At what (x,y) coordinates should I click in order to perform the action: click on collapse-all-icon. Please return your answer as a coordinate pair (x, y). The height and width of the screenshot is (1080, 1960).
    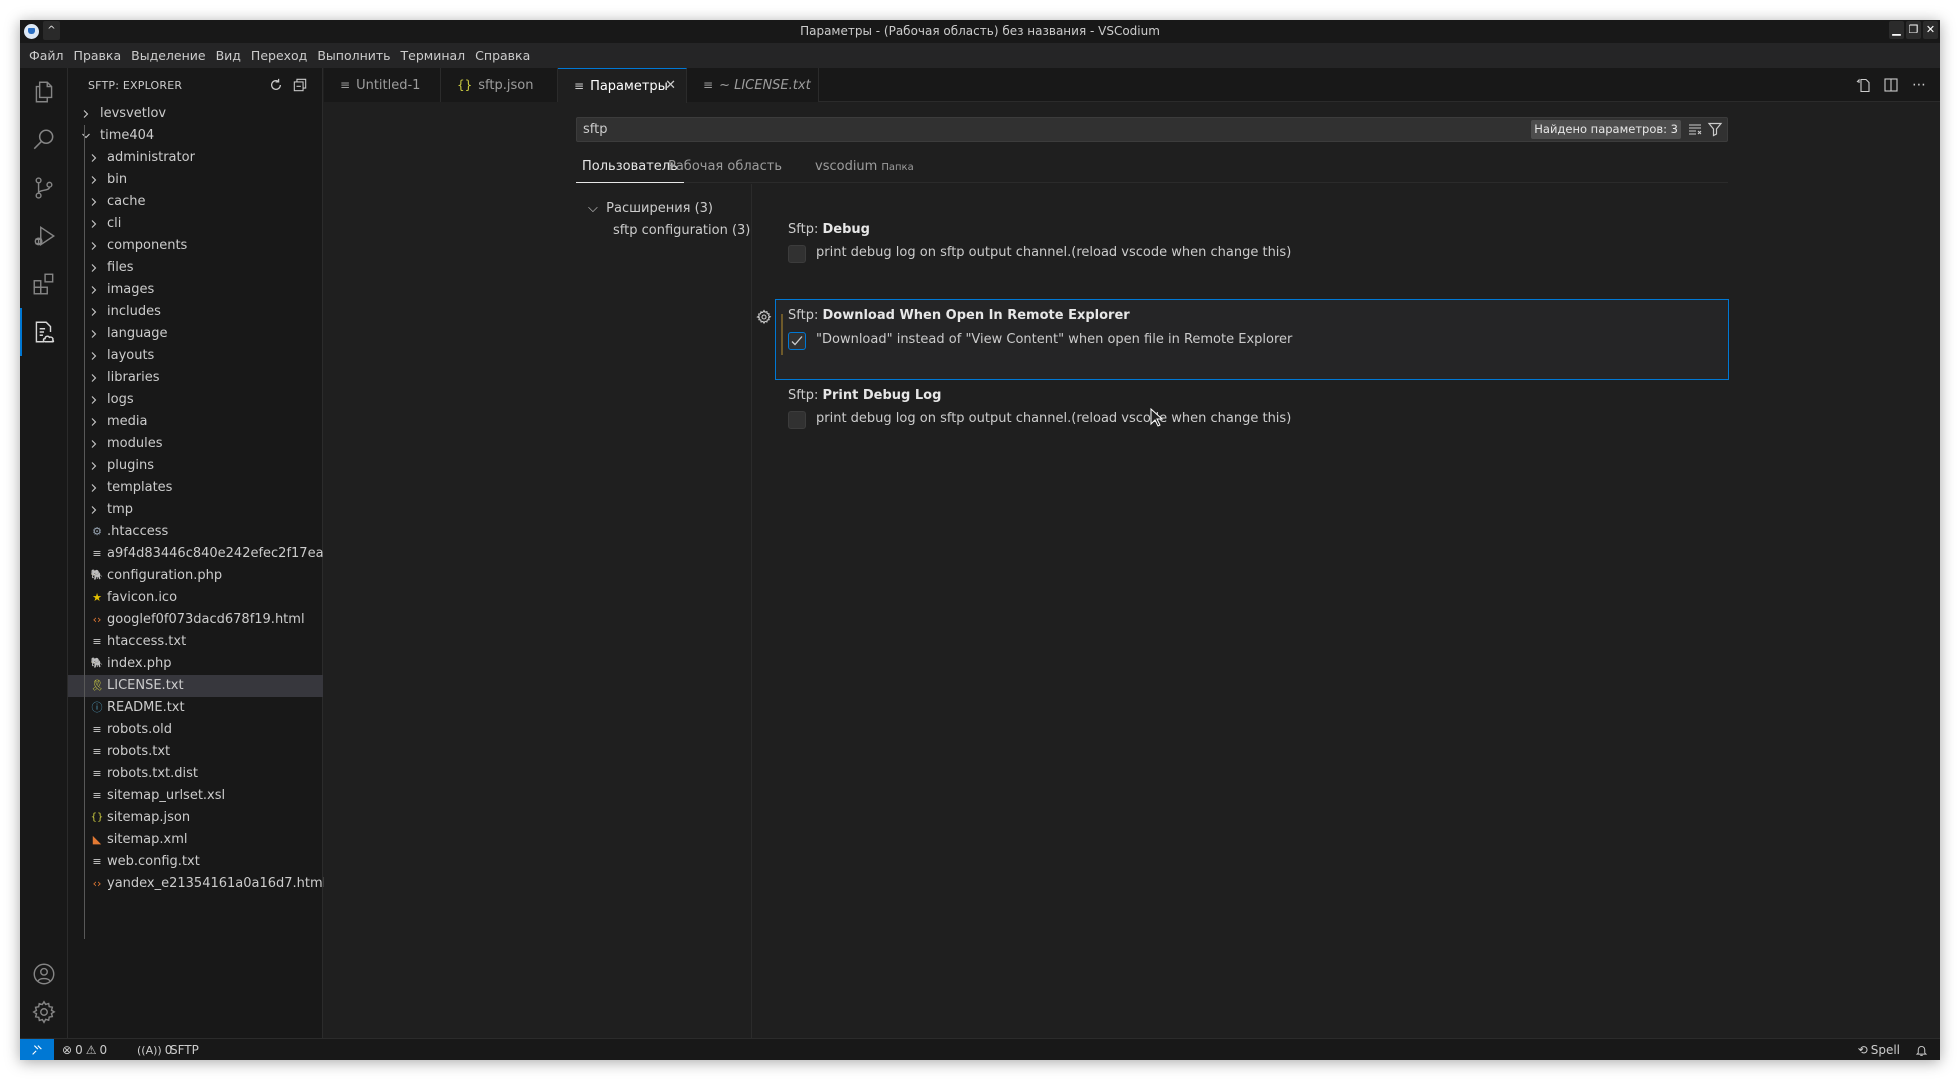
    Looking at the image, I should click on (300, 85).